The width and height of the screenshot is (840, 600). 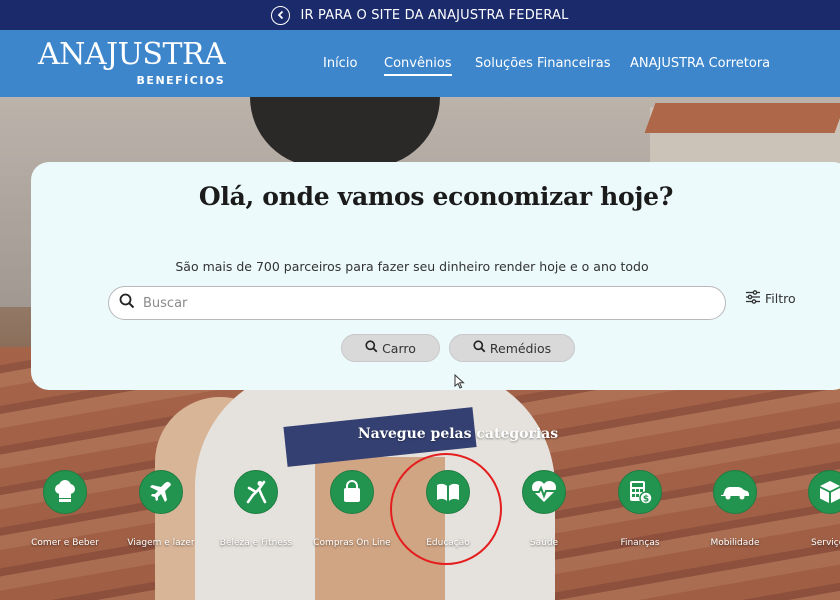 What do you see at coordinates (520, 348) in the screenshot?
I see `quick-search-label: Remédios` at bounding box center [520, 348].